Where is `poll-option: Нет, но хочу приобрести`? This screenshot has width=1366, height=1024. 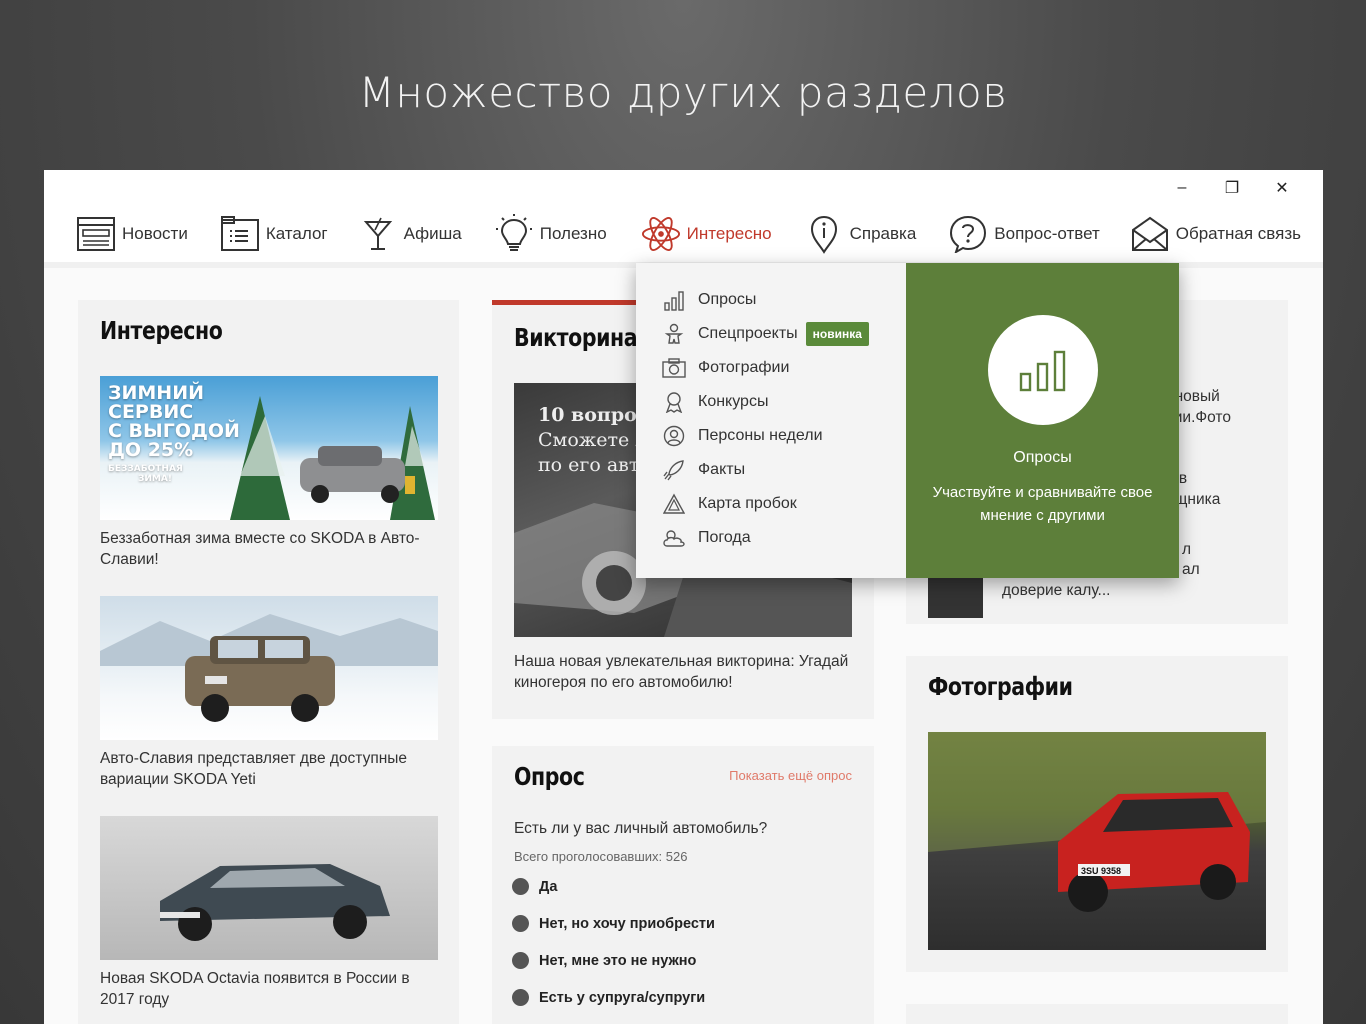 poll-option: Нет, но хочу приобрести is located at coordinates (613, 923).